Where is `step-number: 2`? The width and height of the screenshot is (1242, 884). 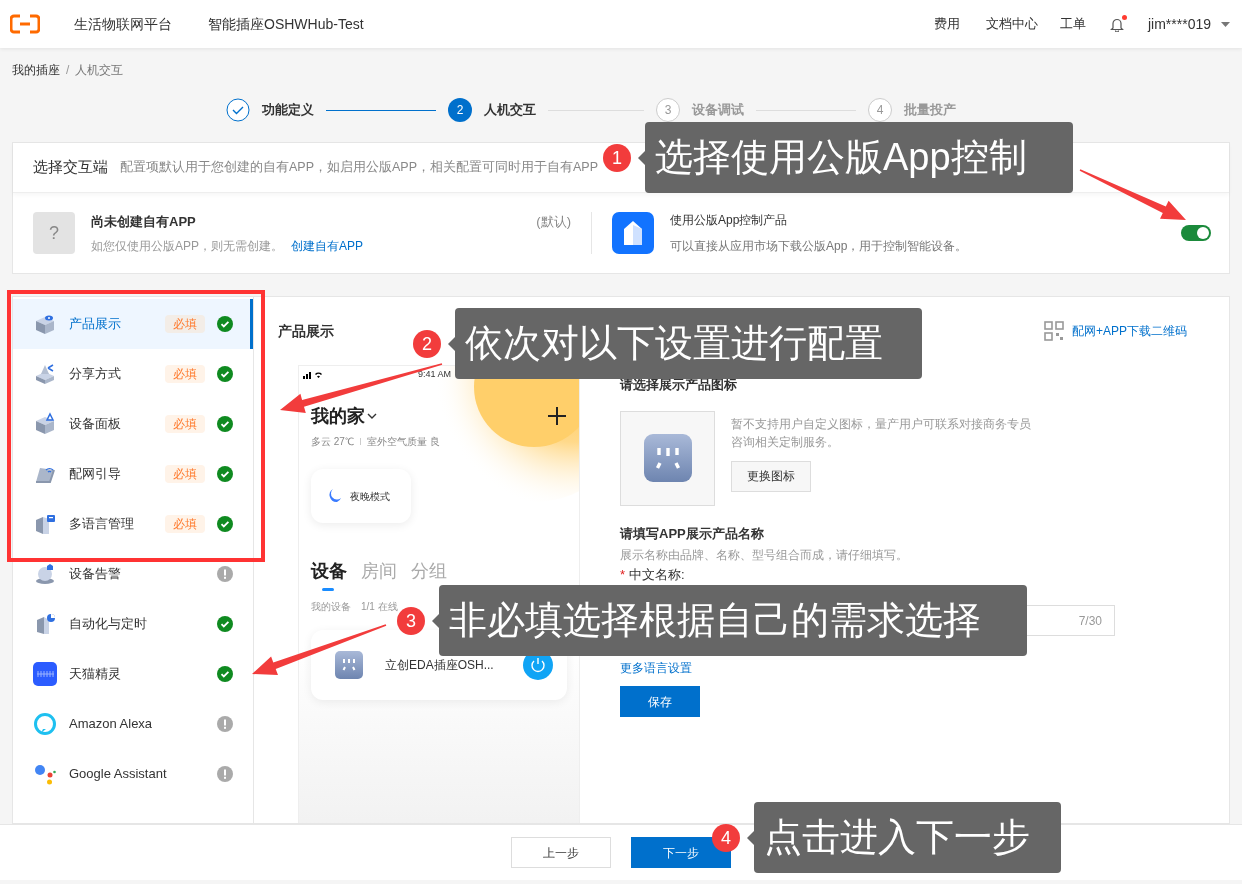 step-number: 2 is located at coordinates (460, 110).